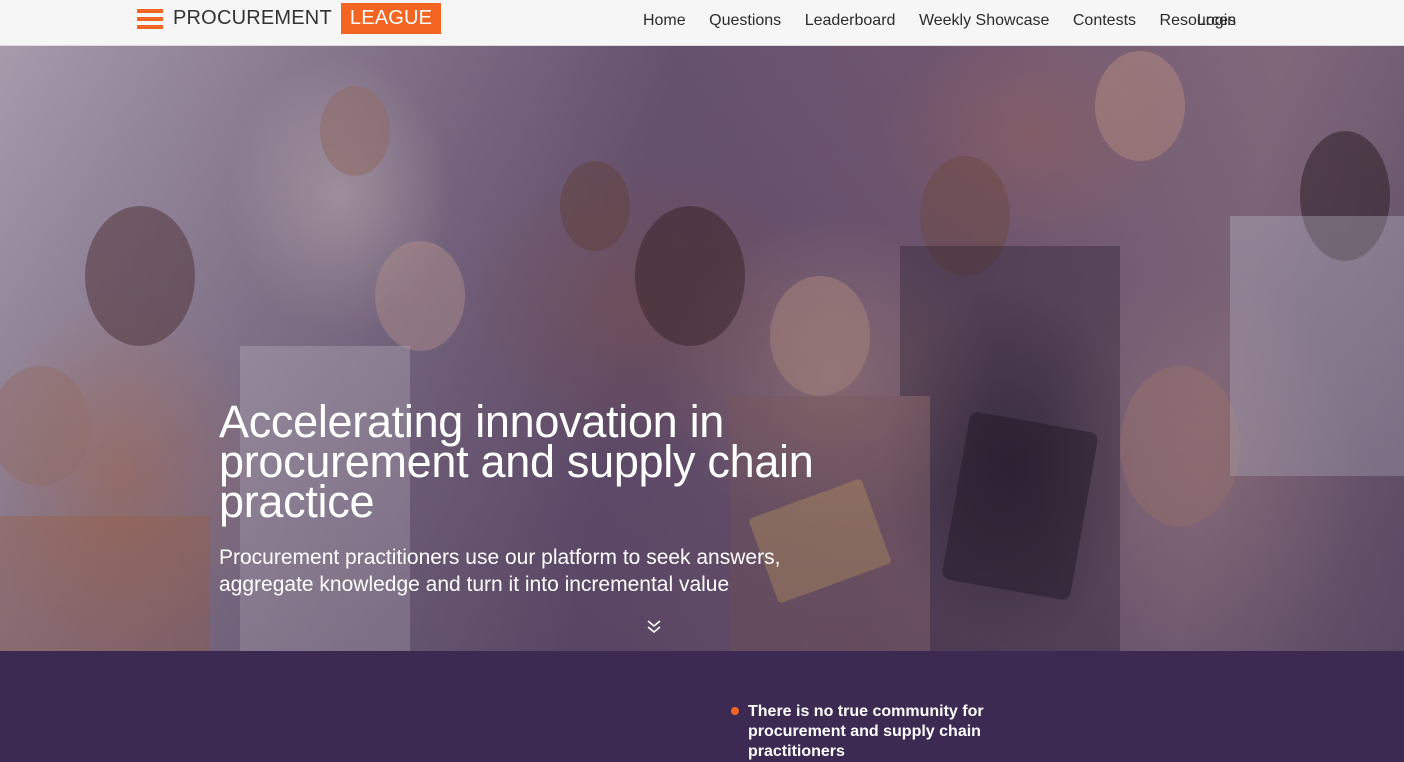 This screenshot has height=762, width=1404. Describe the element at coordinates (850, 21) in the screenshot. I see `nav-item-leaderboard: Leaderboard` at that location.